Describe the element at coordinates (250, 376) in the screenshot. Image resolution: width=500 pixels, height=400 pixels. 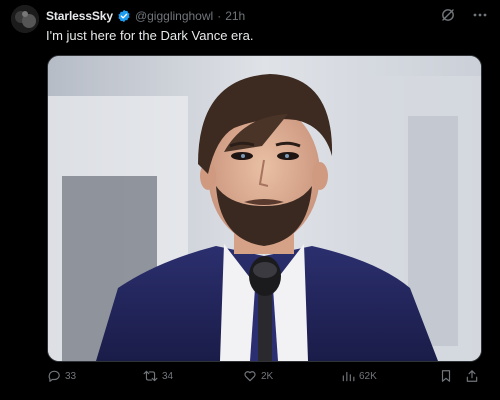
I see `like-icon` at that location.